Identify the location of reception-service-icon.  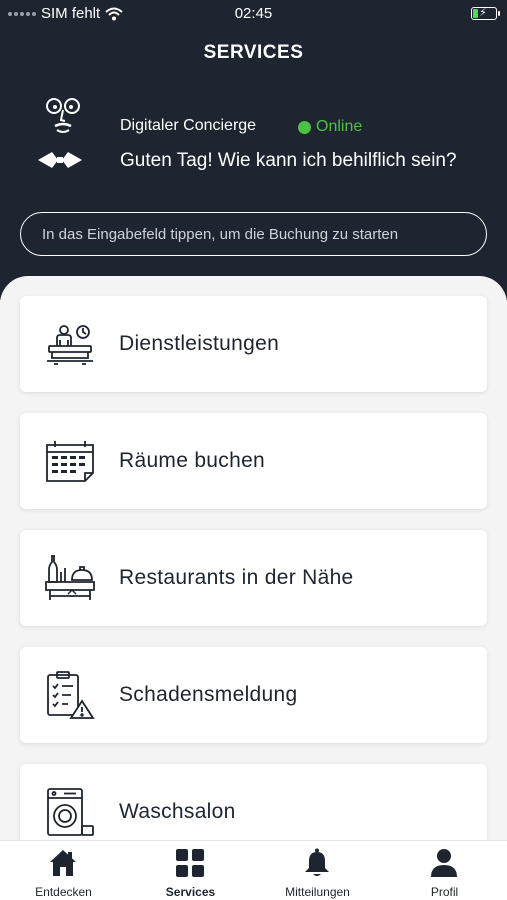
(70, 345).